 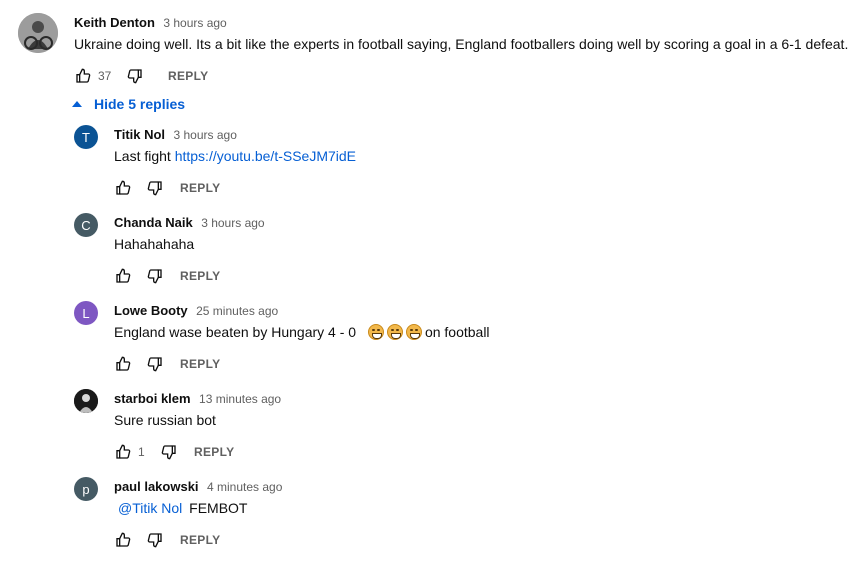 What do you see at coordinates (144, 156) in the screenshot?
I see `comment-text-body: Last fight` at bounding box center [144, 156].